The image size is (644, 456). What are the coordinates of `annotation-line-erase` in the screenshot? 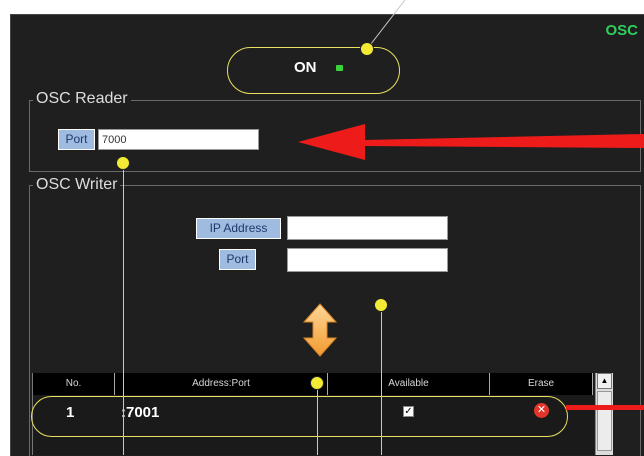 It's located at (605, 407).